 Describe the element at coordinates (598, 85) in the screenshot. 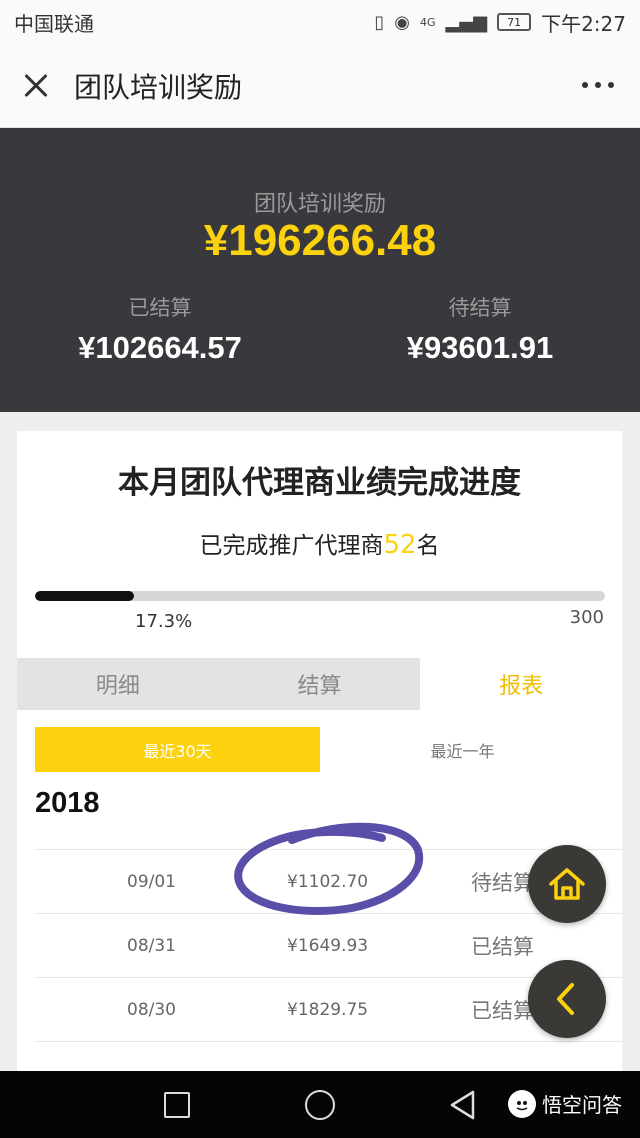

I see `more-icon` at that location.